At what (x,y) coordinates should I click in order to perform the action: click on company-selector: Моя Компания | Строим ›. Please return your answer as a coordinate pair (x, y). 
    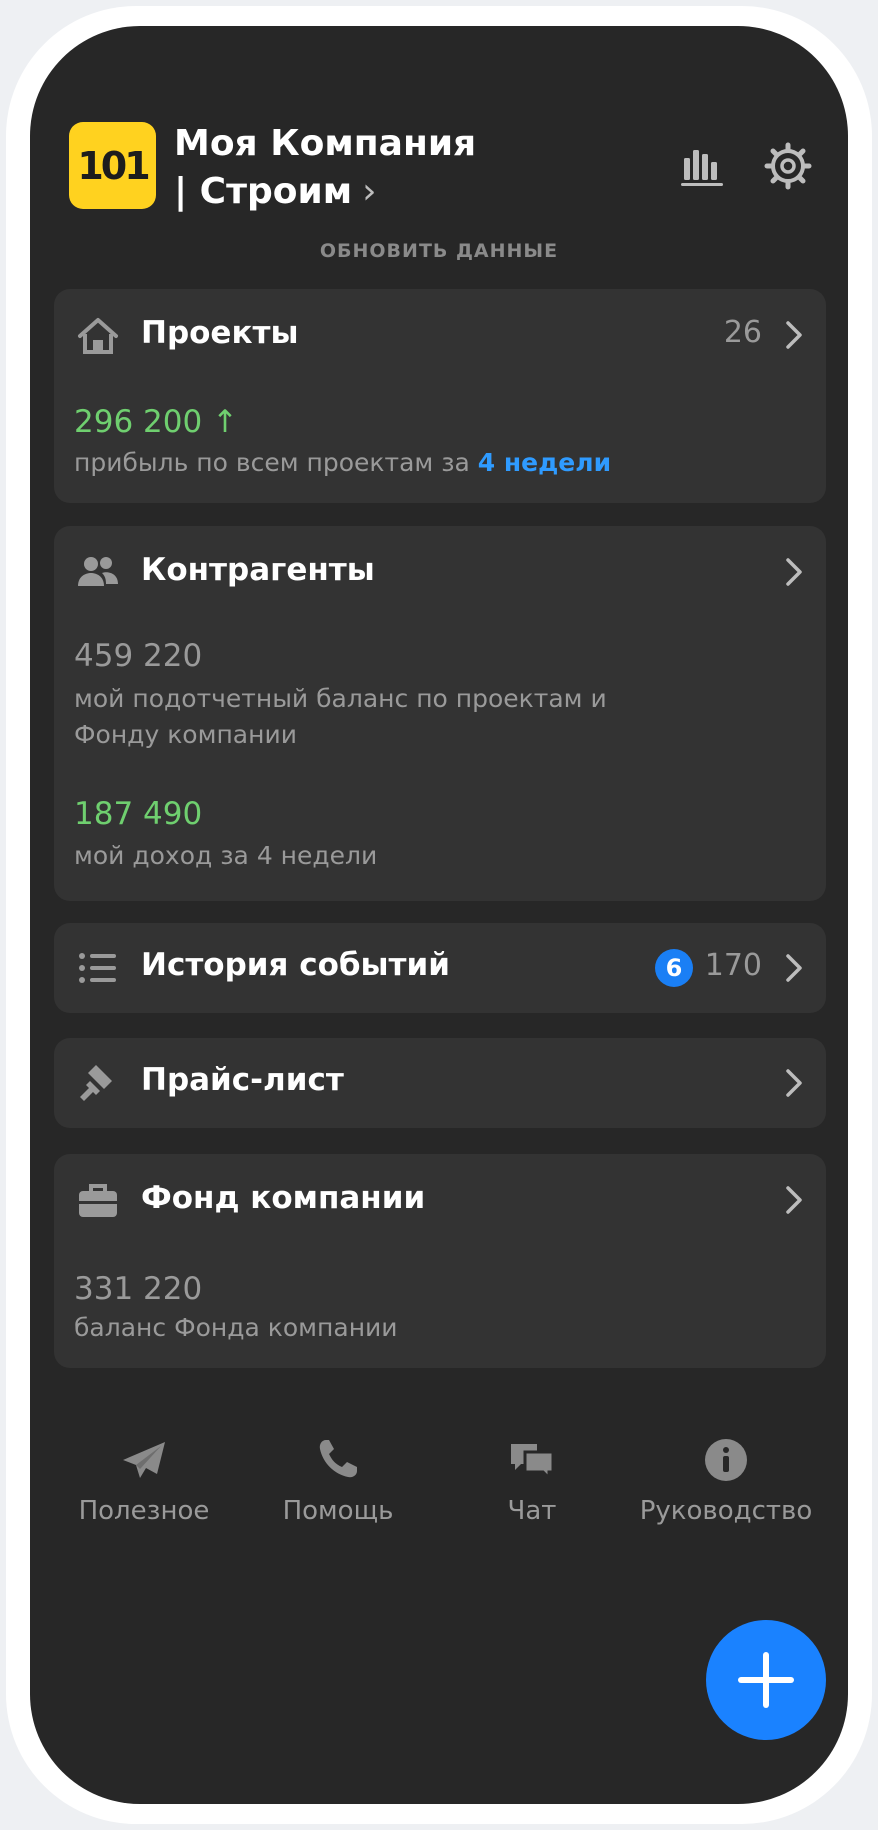
    Looking at the image, I should click on (325, 168).